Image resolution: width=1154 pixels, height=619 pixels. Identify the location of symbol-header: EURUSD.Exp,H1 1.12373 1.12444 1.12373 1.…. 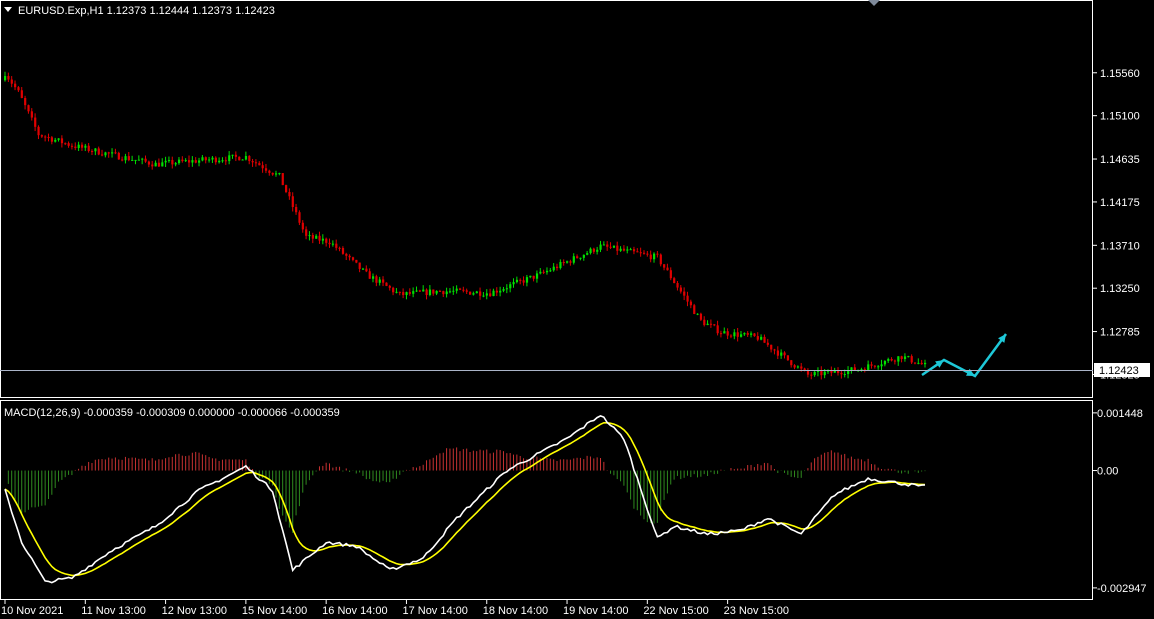
(146, 11).